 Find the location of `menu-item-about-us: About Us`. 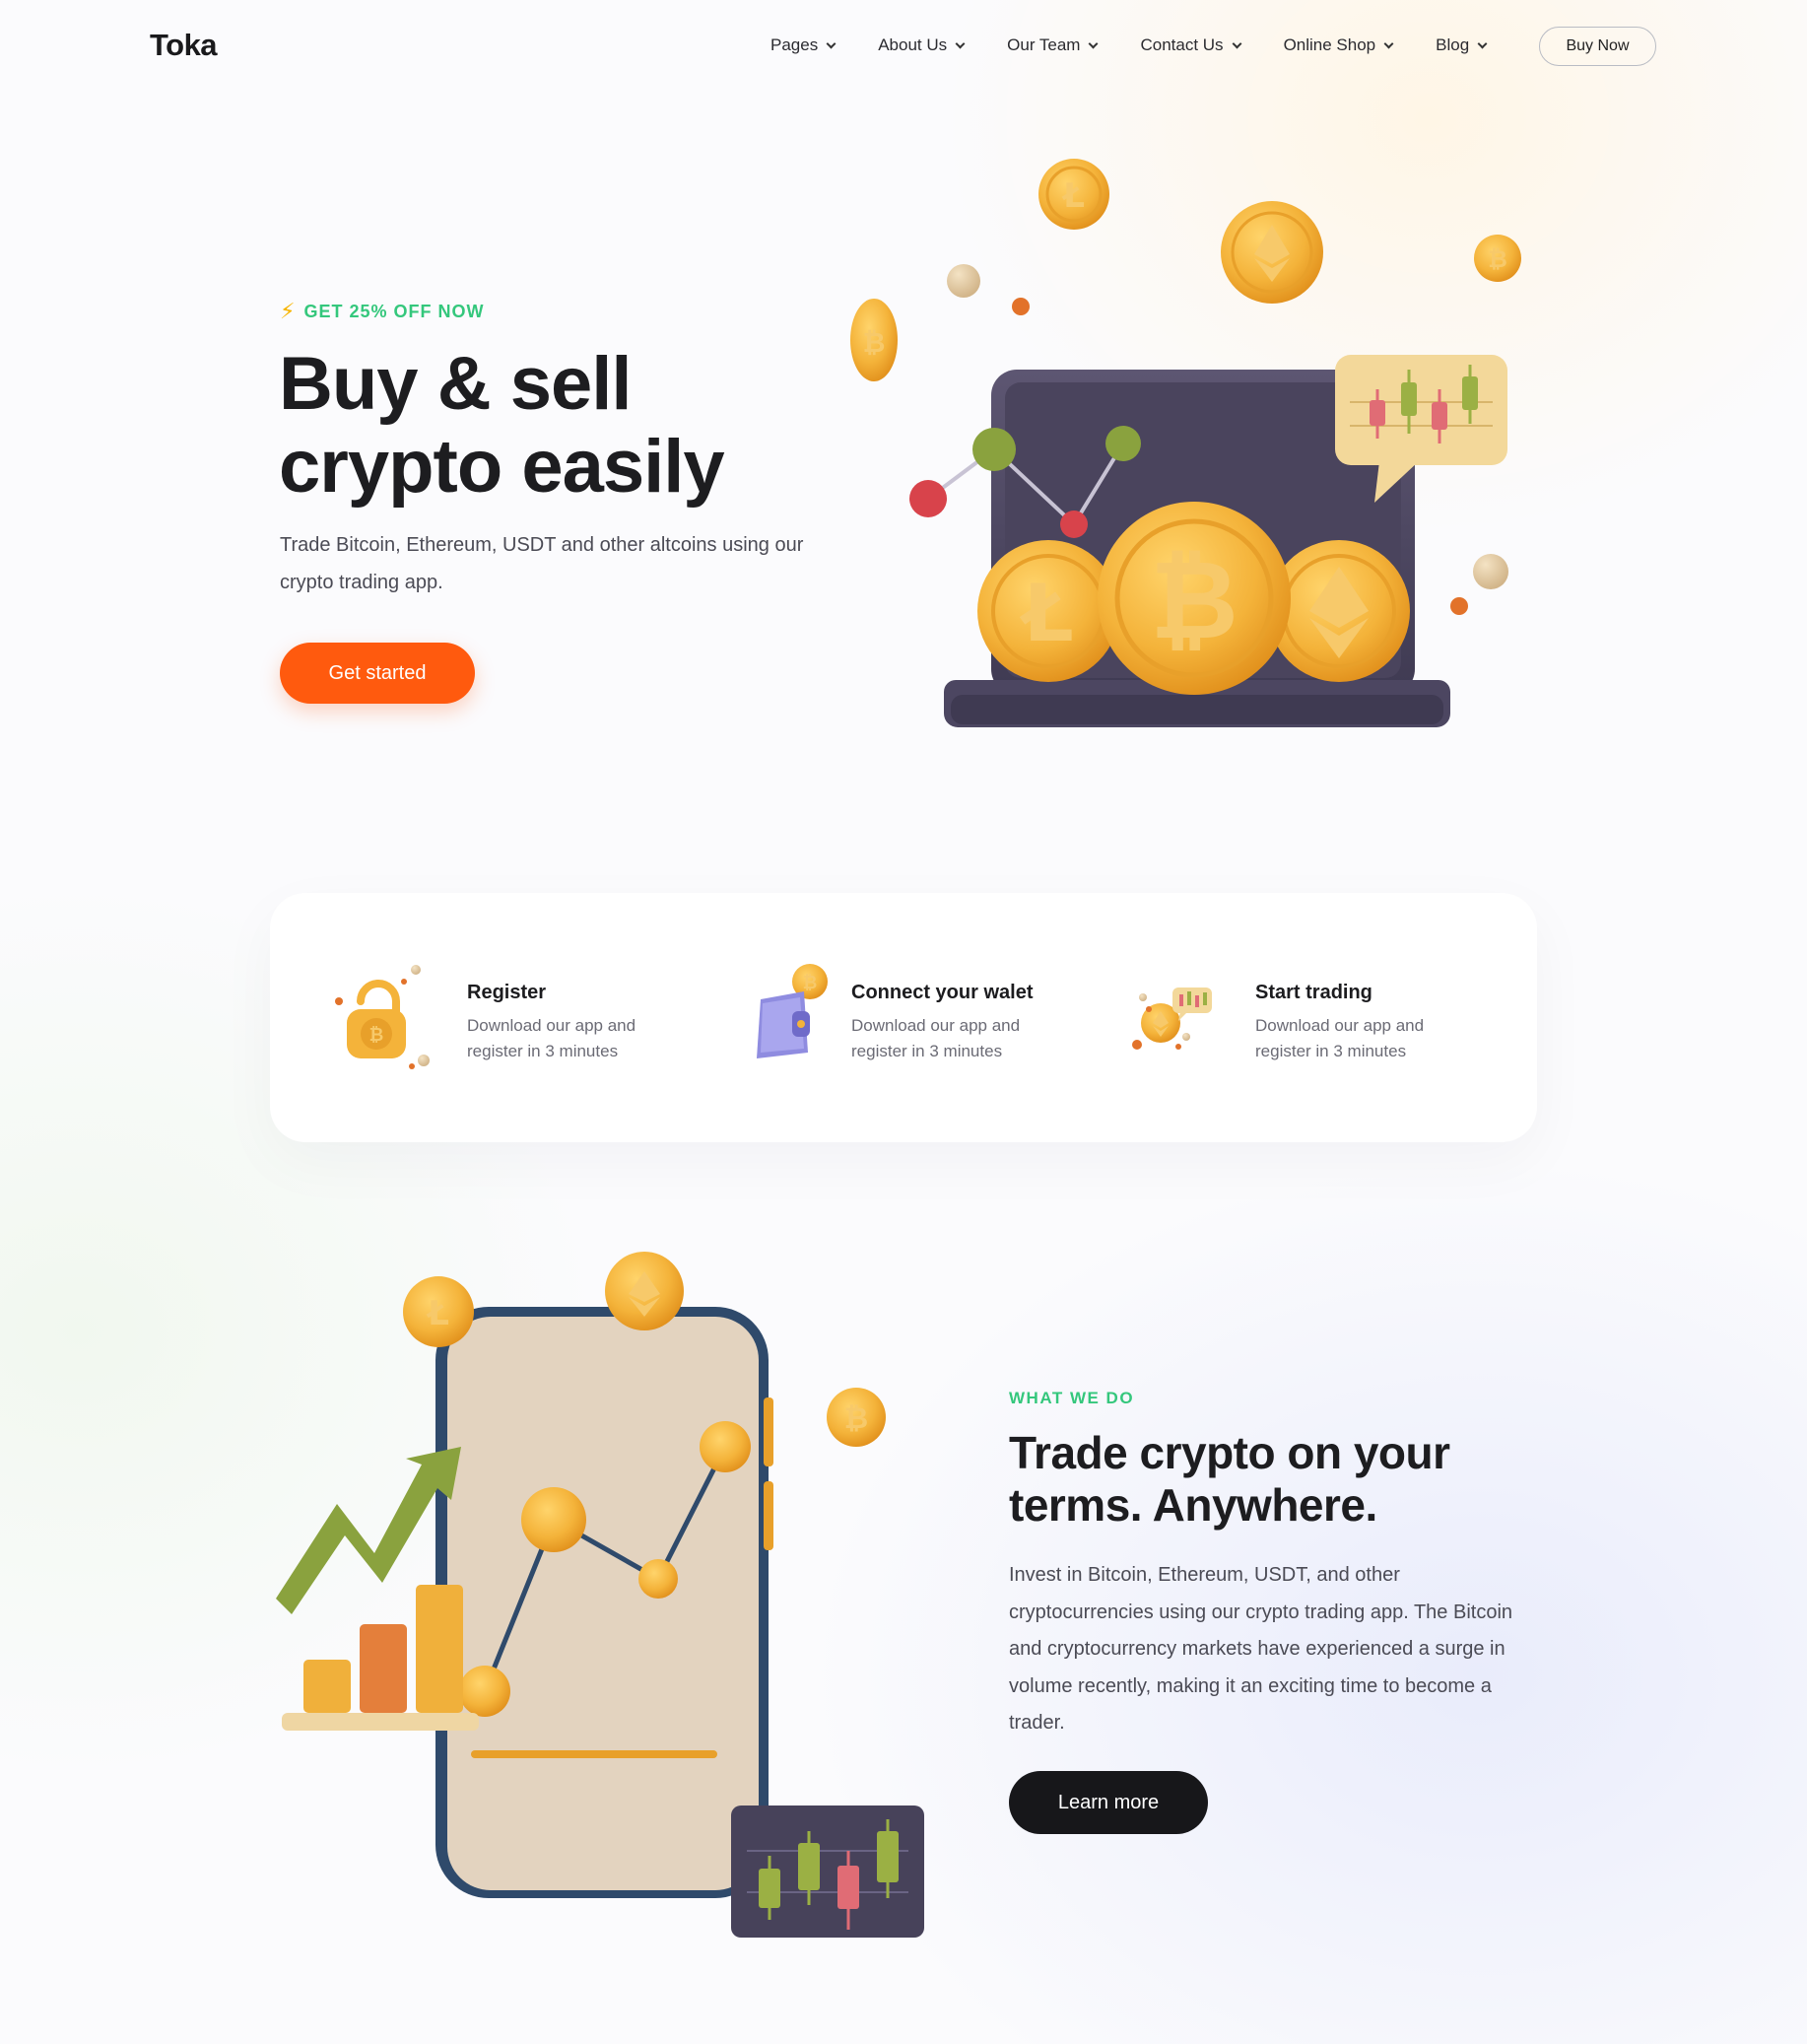

menu-item-about-us: About Us is located at coordinates (922, 45).